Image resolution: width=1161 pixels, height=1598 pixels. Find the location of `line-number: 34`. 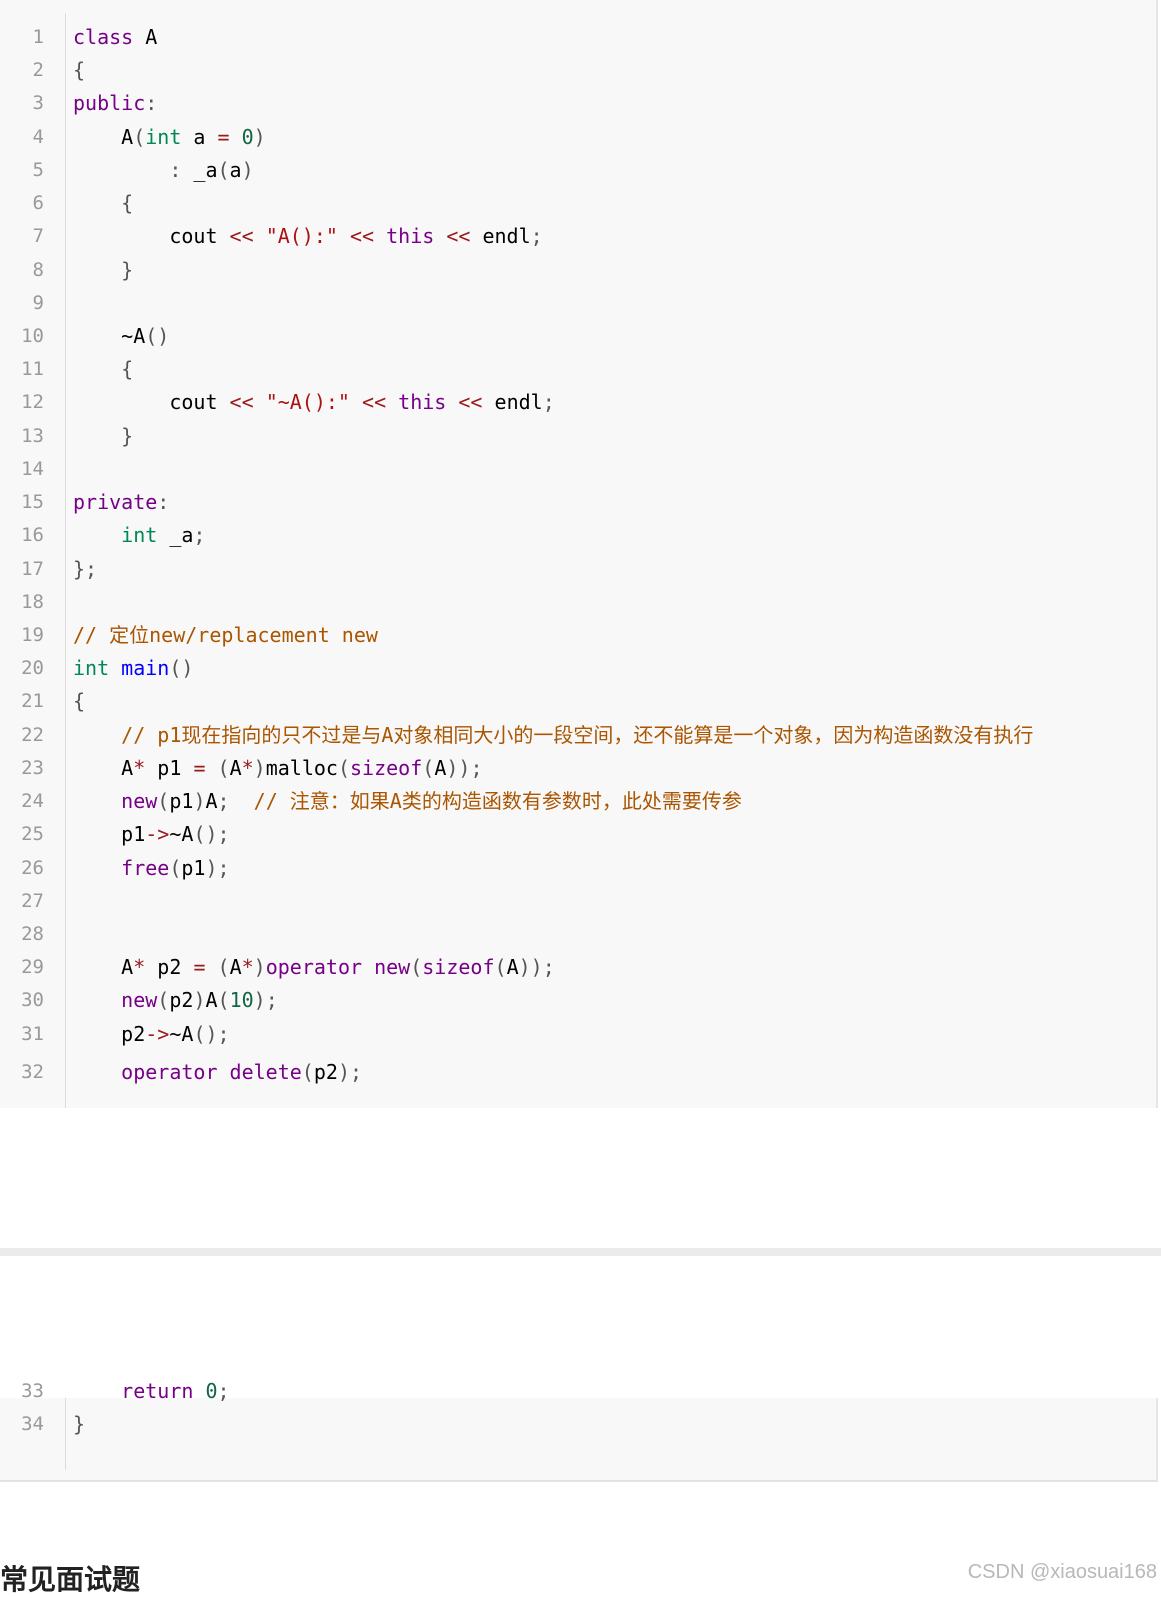

line-number: 34 is located at coordinates (32, 1424).